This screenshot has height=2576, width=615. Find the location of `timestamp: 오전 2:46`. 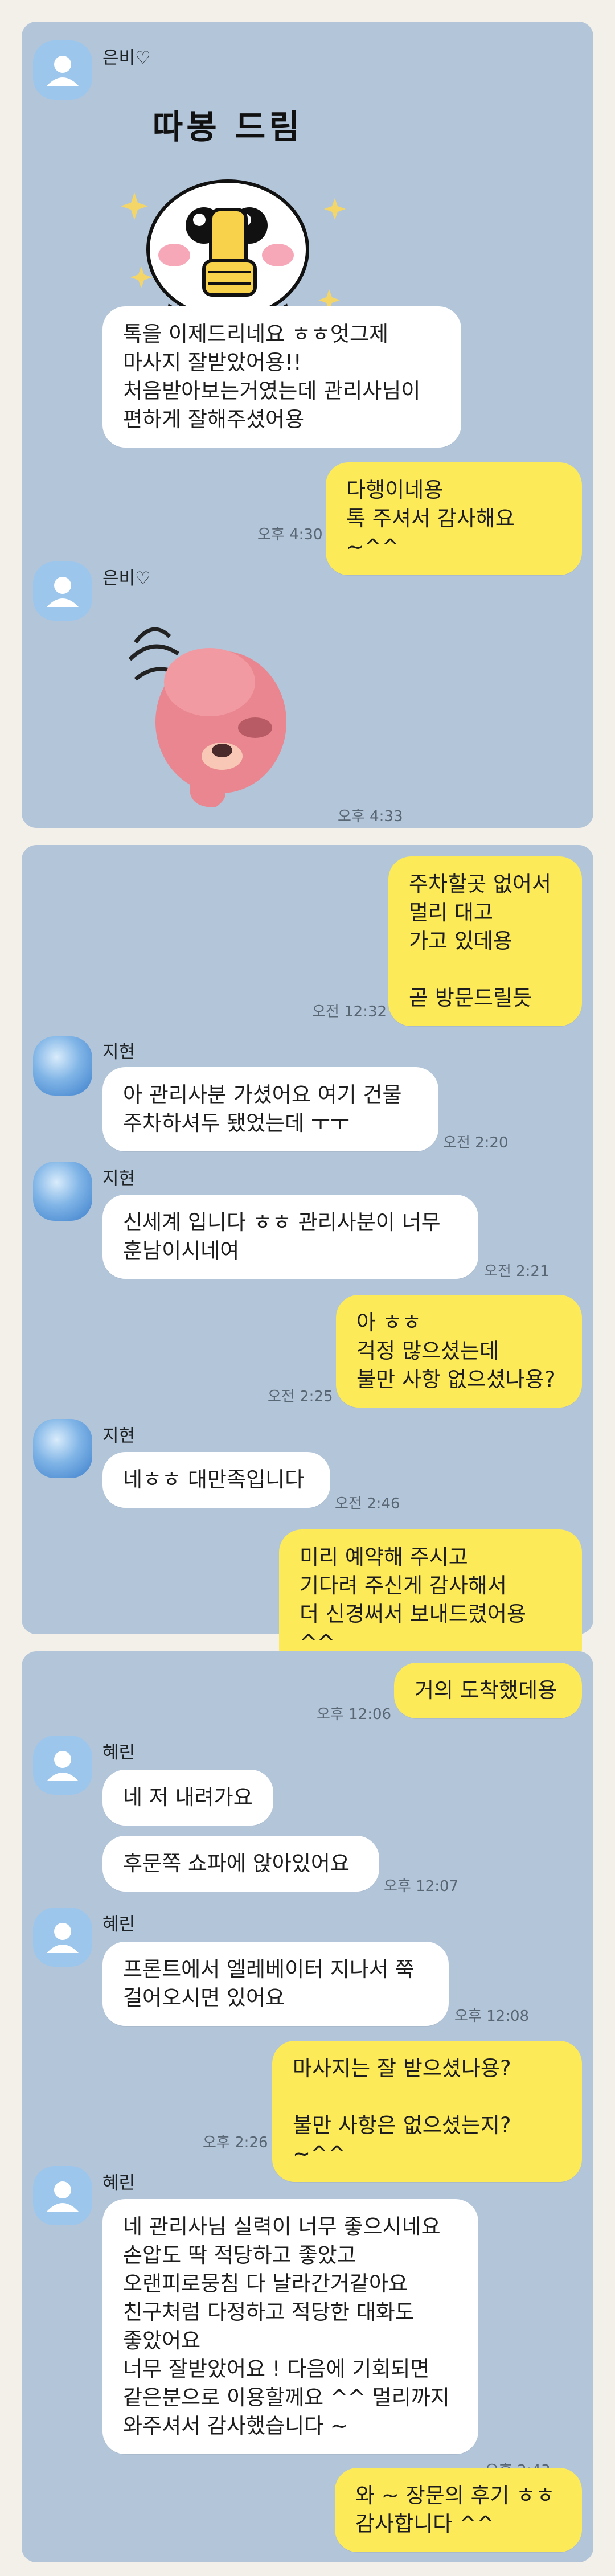

timestamp: 오전 2:46 is located at coordinates (367, 1503).